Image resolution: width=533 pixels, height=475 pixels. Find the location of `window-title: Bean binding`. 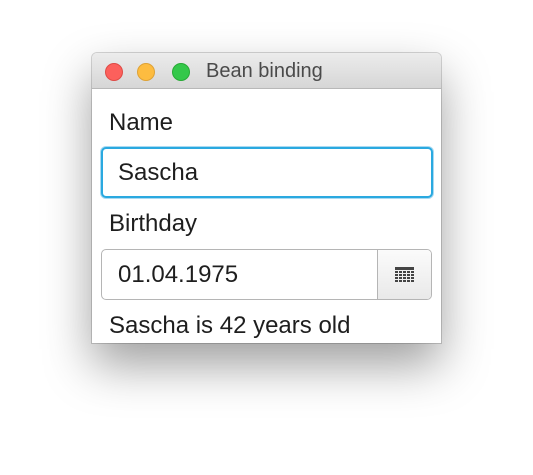

window-title: Bean binding is located at coordinates (264, 71).